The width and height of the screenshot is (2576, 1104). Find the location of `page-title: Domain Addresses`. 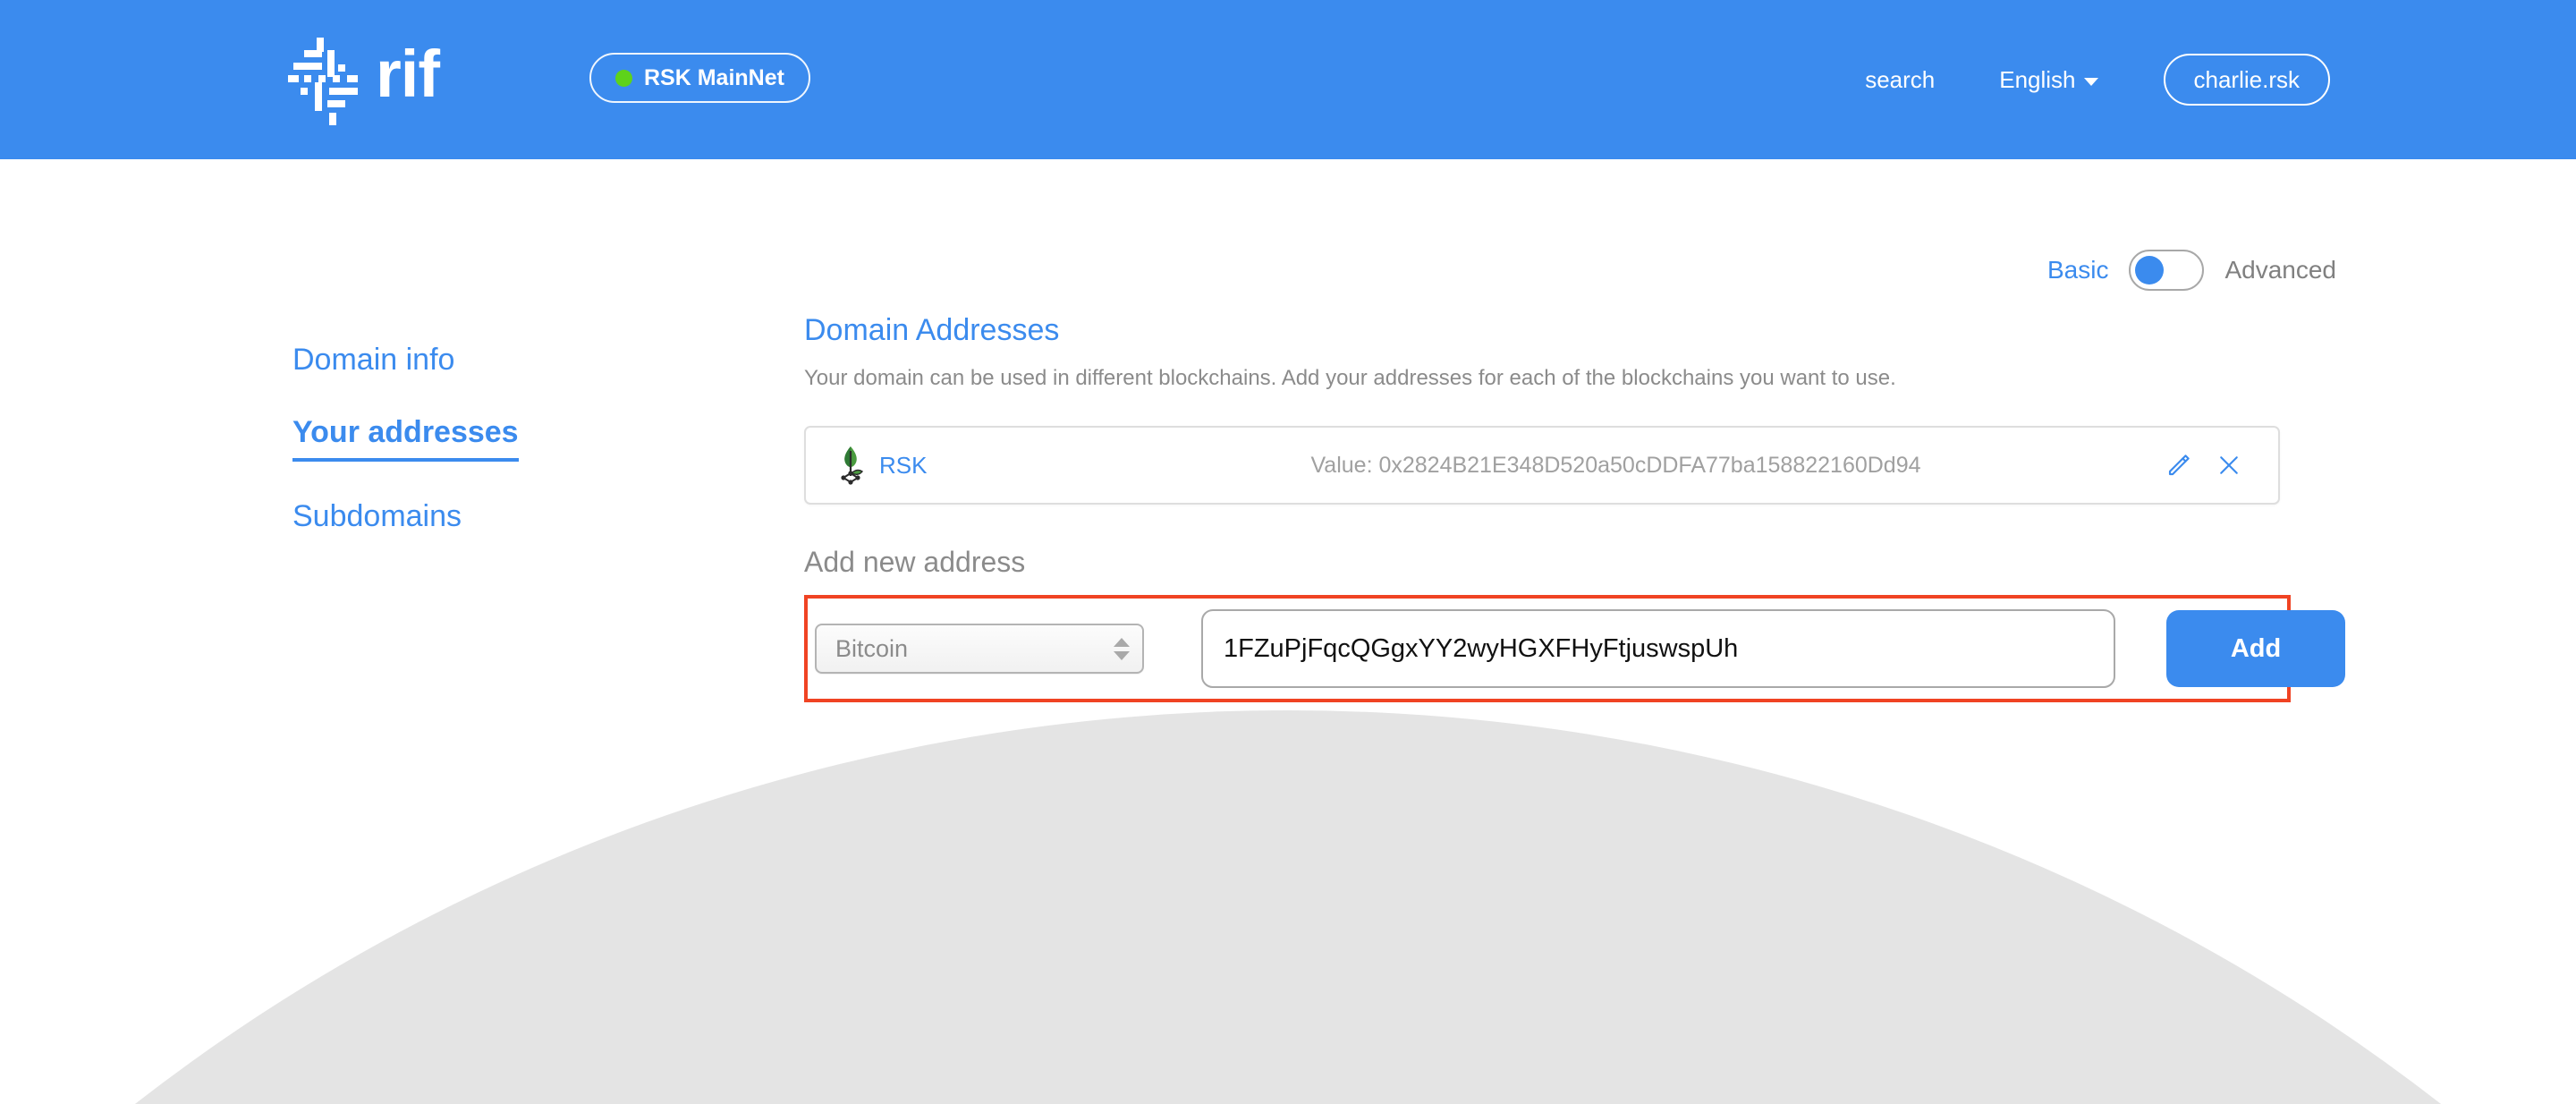

page-title: Domain Addresses is located at coordinates (932, 330).